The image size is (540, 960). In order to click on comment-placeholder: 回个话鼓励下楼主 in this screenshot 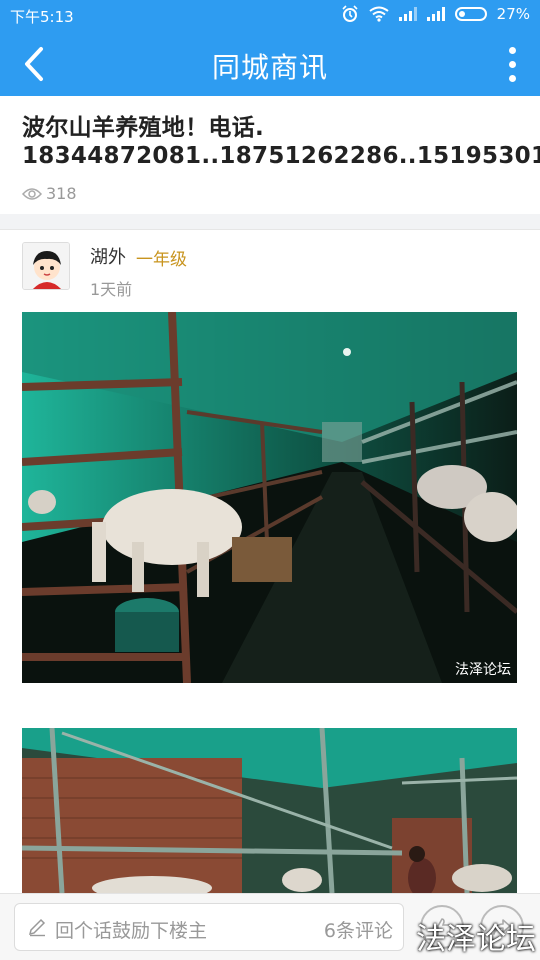, I will do `click(131, 931)`.